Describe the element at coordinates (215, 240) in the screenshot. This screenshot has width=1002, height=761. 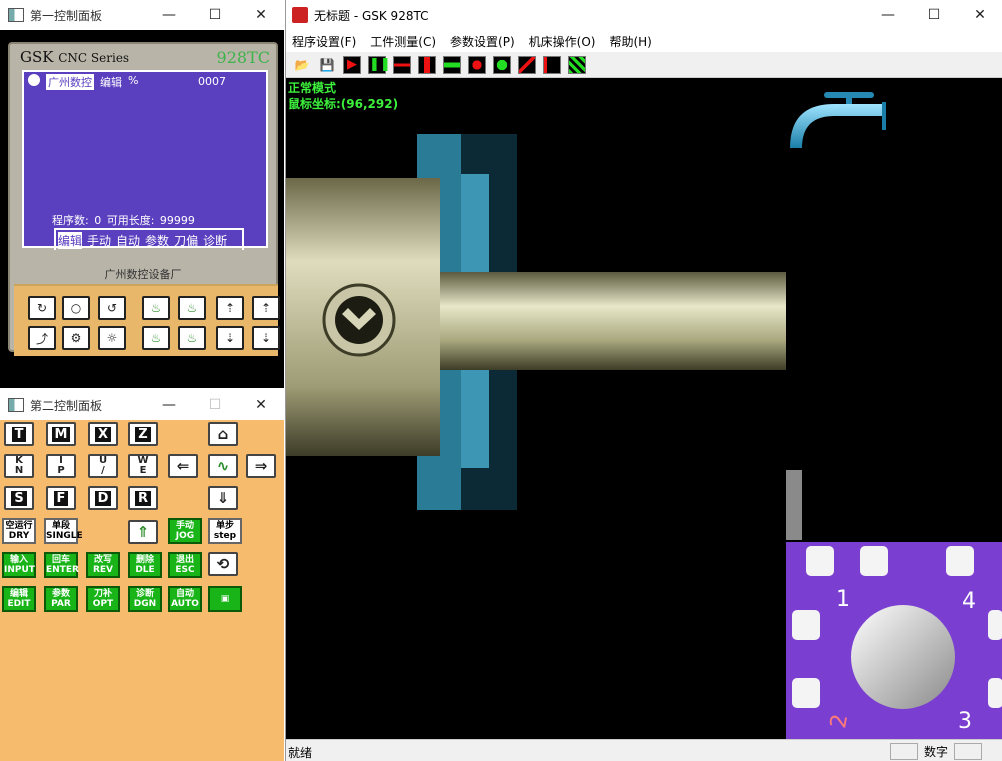
I see `lcd-menu-diag: 诊断` at that location.